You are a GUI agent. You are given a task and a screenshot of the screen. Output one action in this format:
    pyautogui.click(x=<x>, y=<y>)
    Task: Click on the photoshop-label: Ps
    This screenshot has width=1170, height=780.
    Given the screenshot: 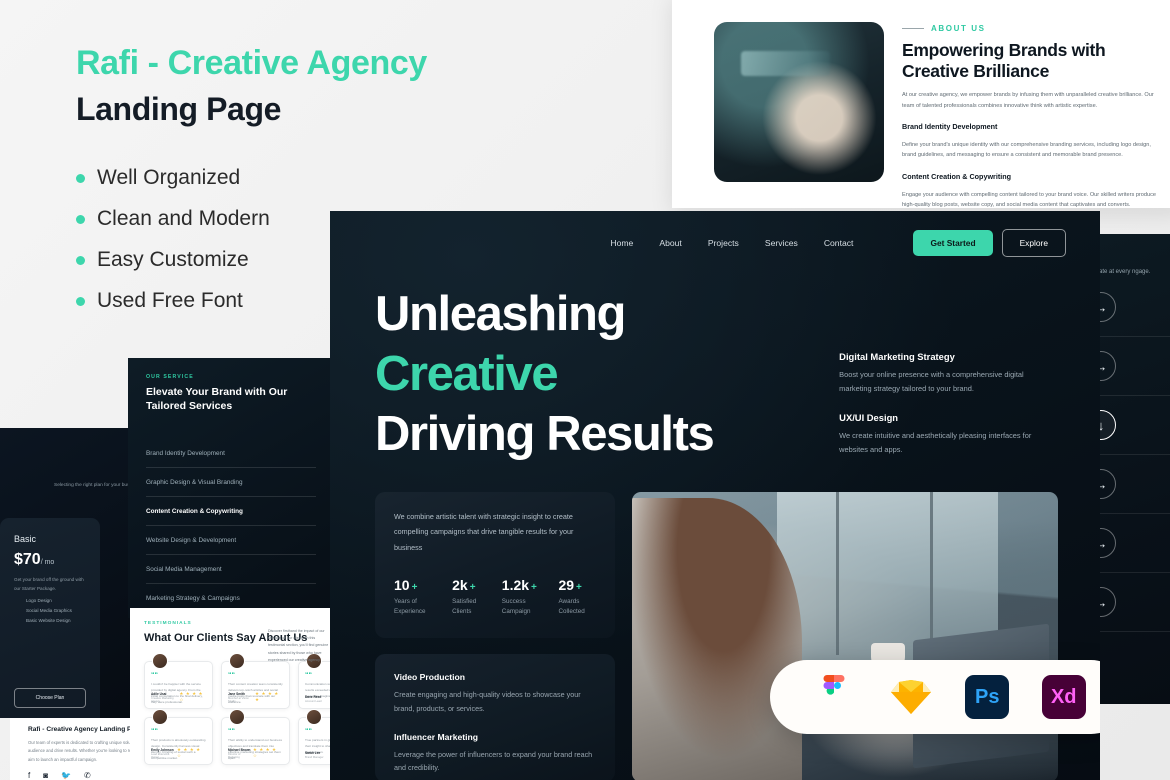 What is the action you would take?
    pyautogui.click(x=987, y=697)
    